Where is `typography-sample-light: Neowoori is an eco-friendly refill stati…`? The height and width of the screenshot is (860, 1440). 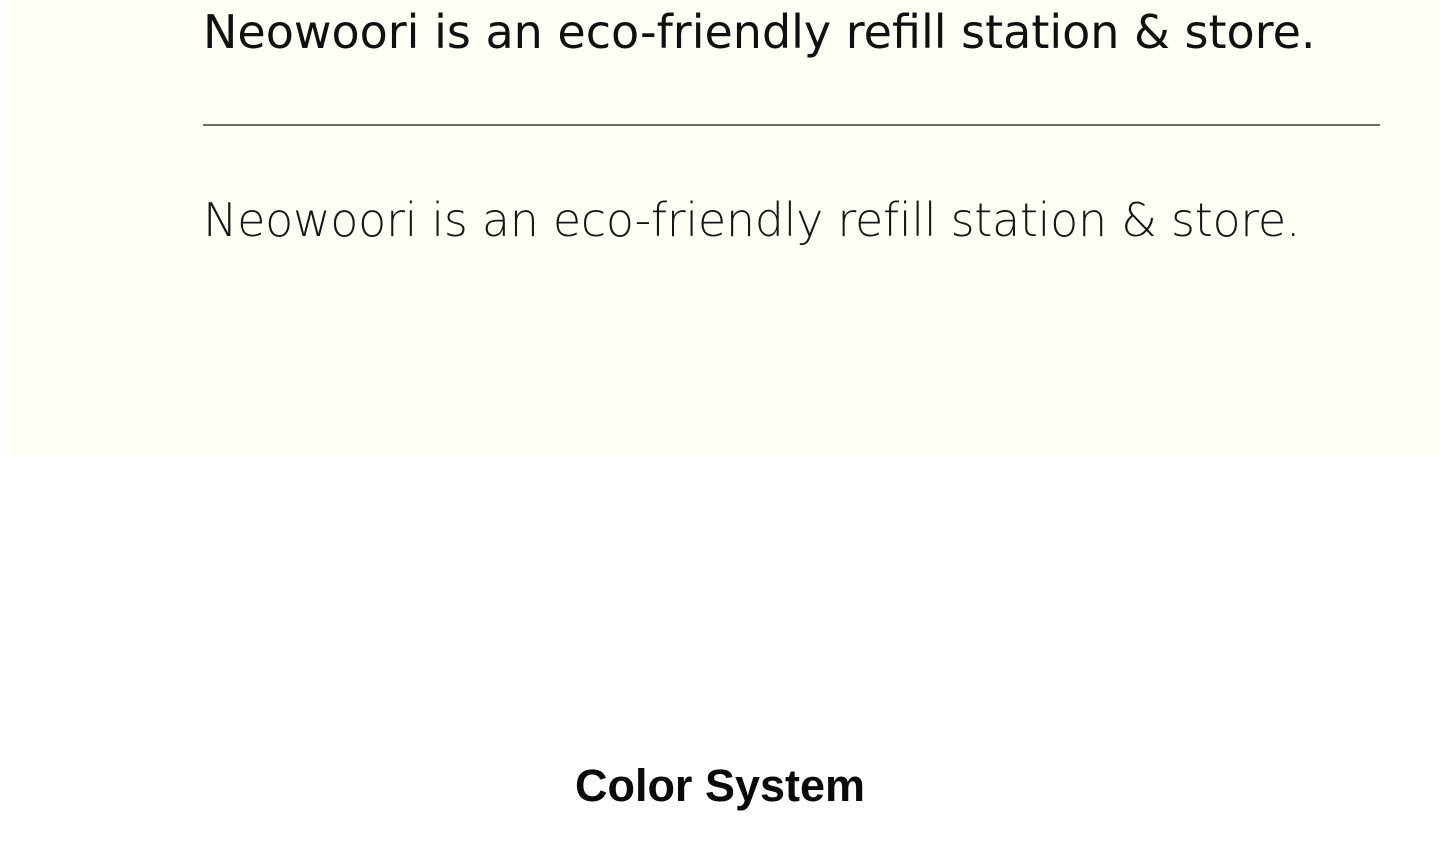
typography-sample-light: Neowoori is an eco-friendly refill stati… is located at coordinates (752, 220).